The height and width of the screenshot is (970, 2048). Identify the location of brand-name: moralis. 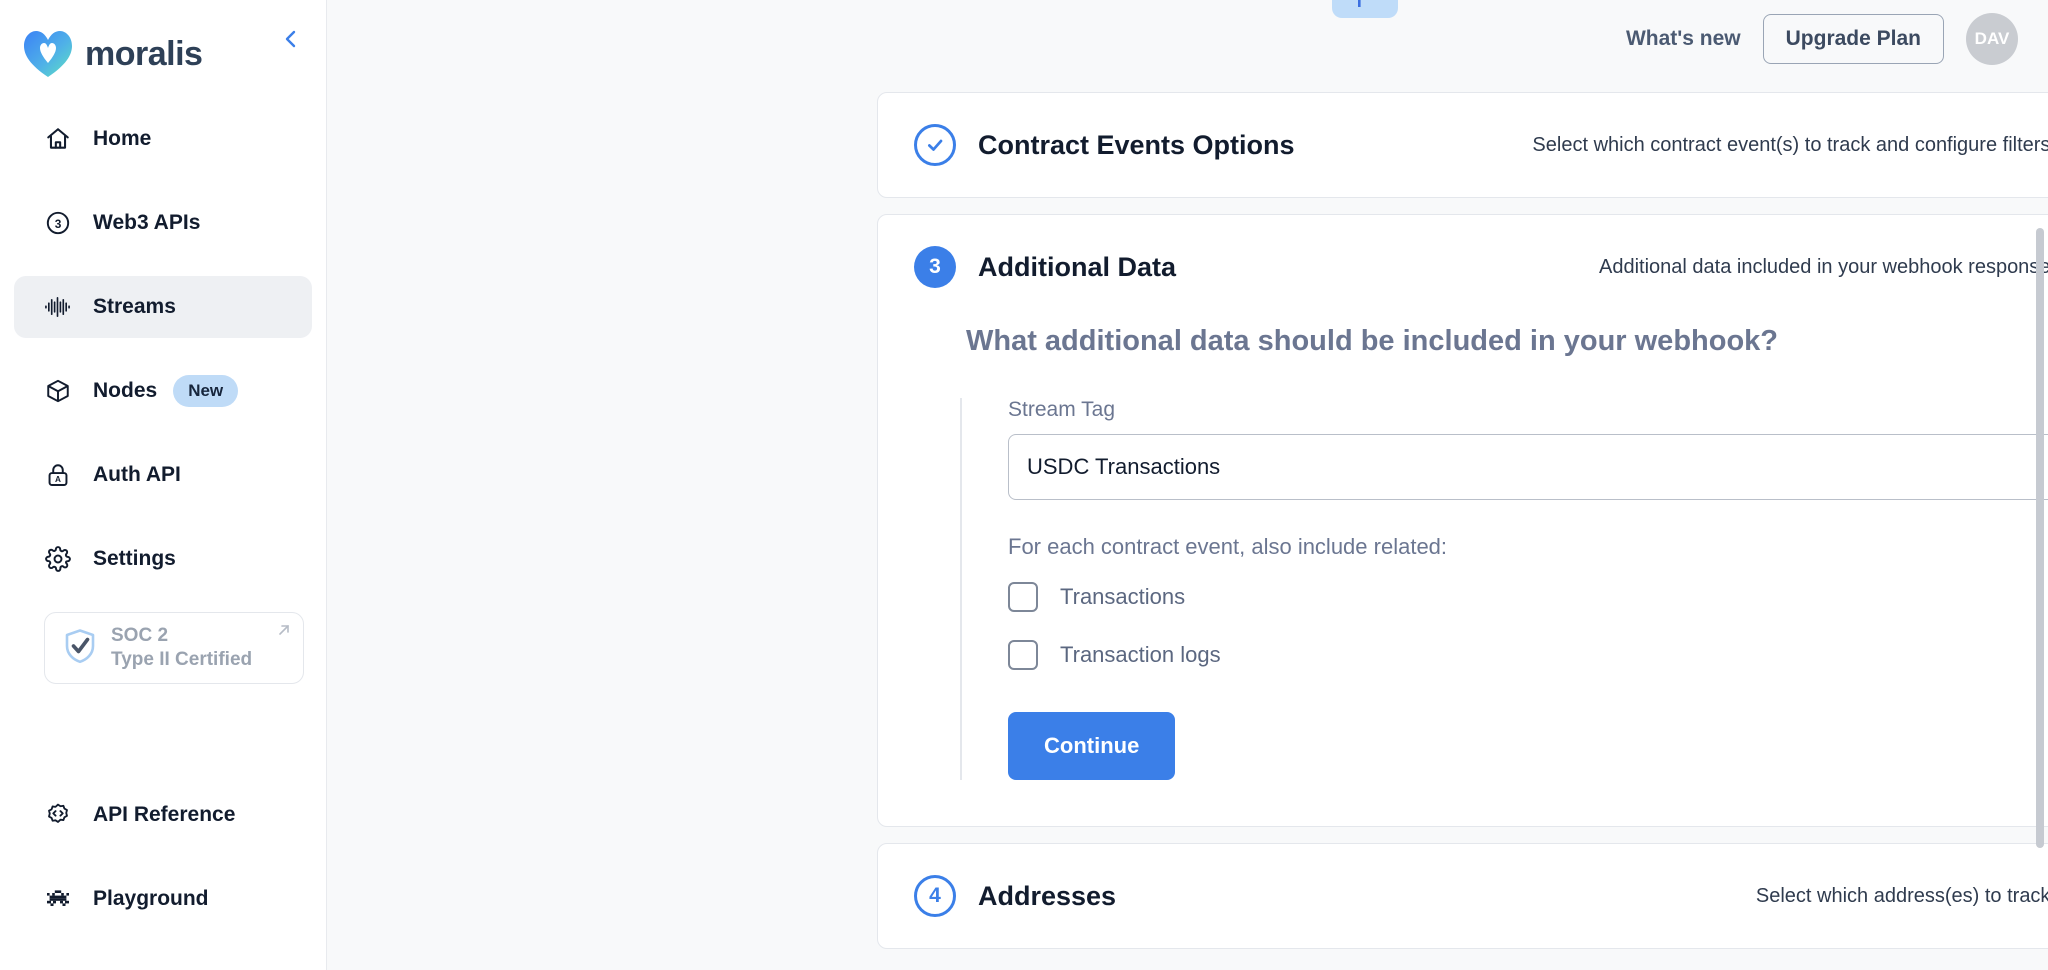
(144, 53).